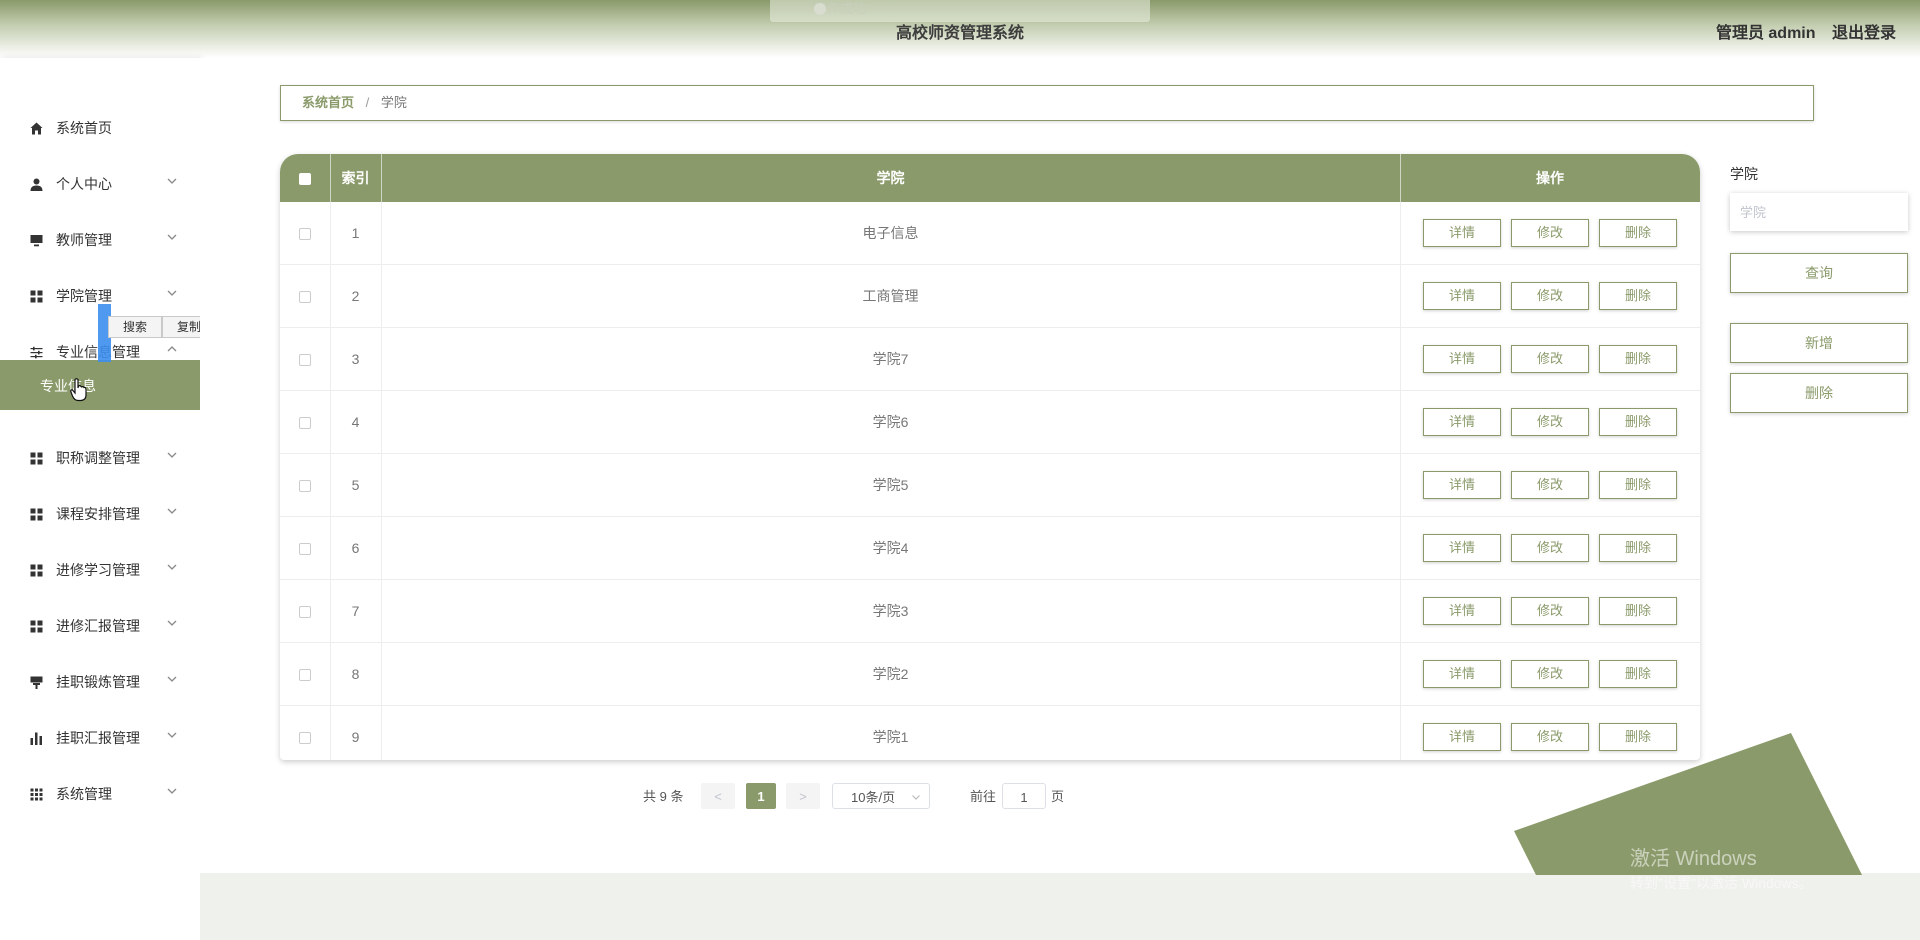  I want to click on sidebar-item-secondment-report: 挂职汇报管理, so click(100, 738).